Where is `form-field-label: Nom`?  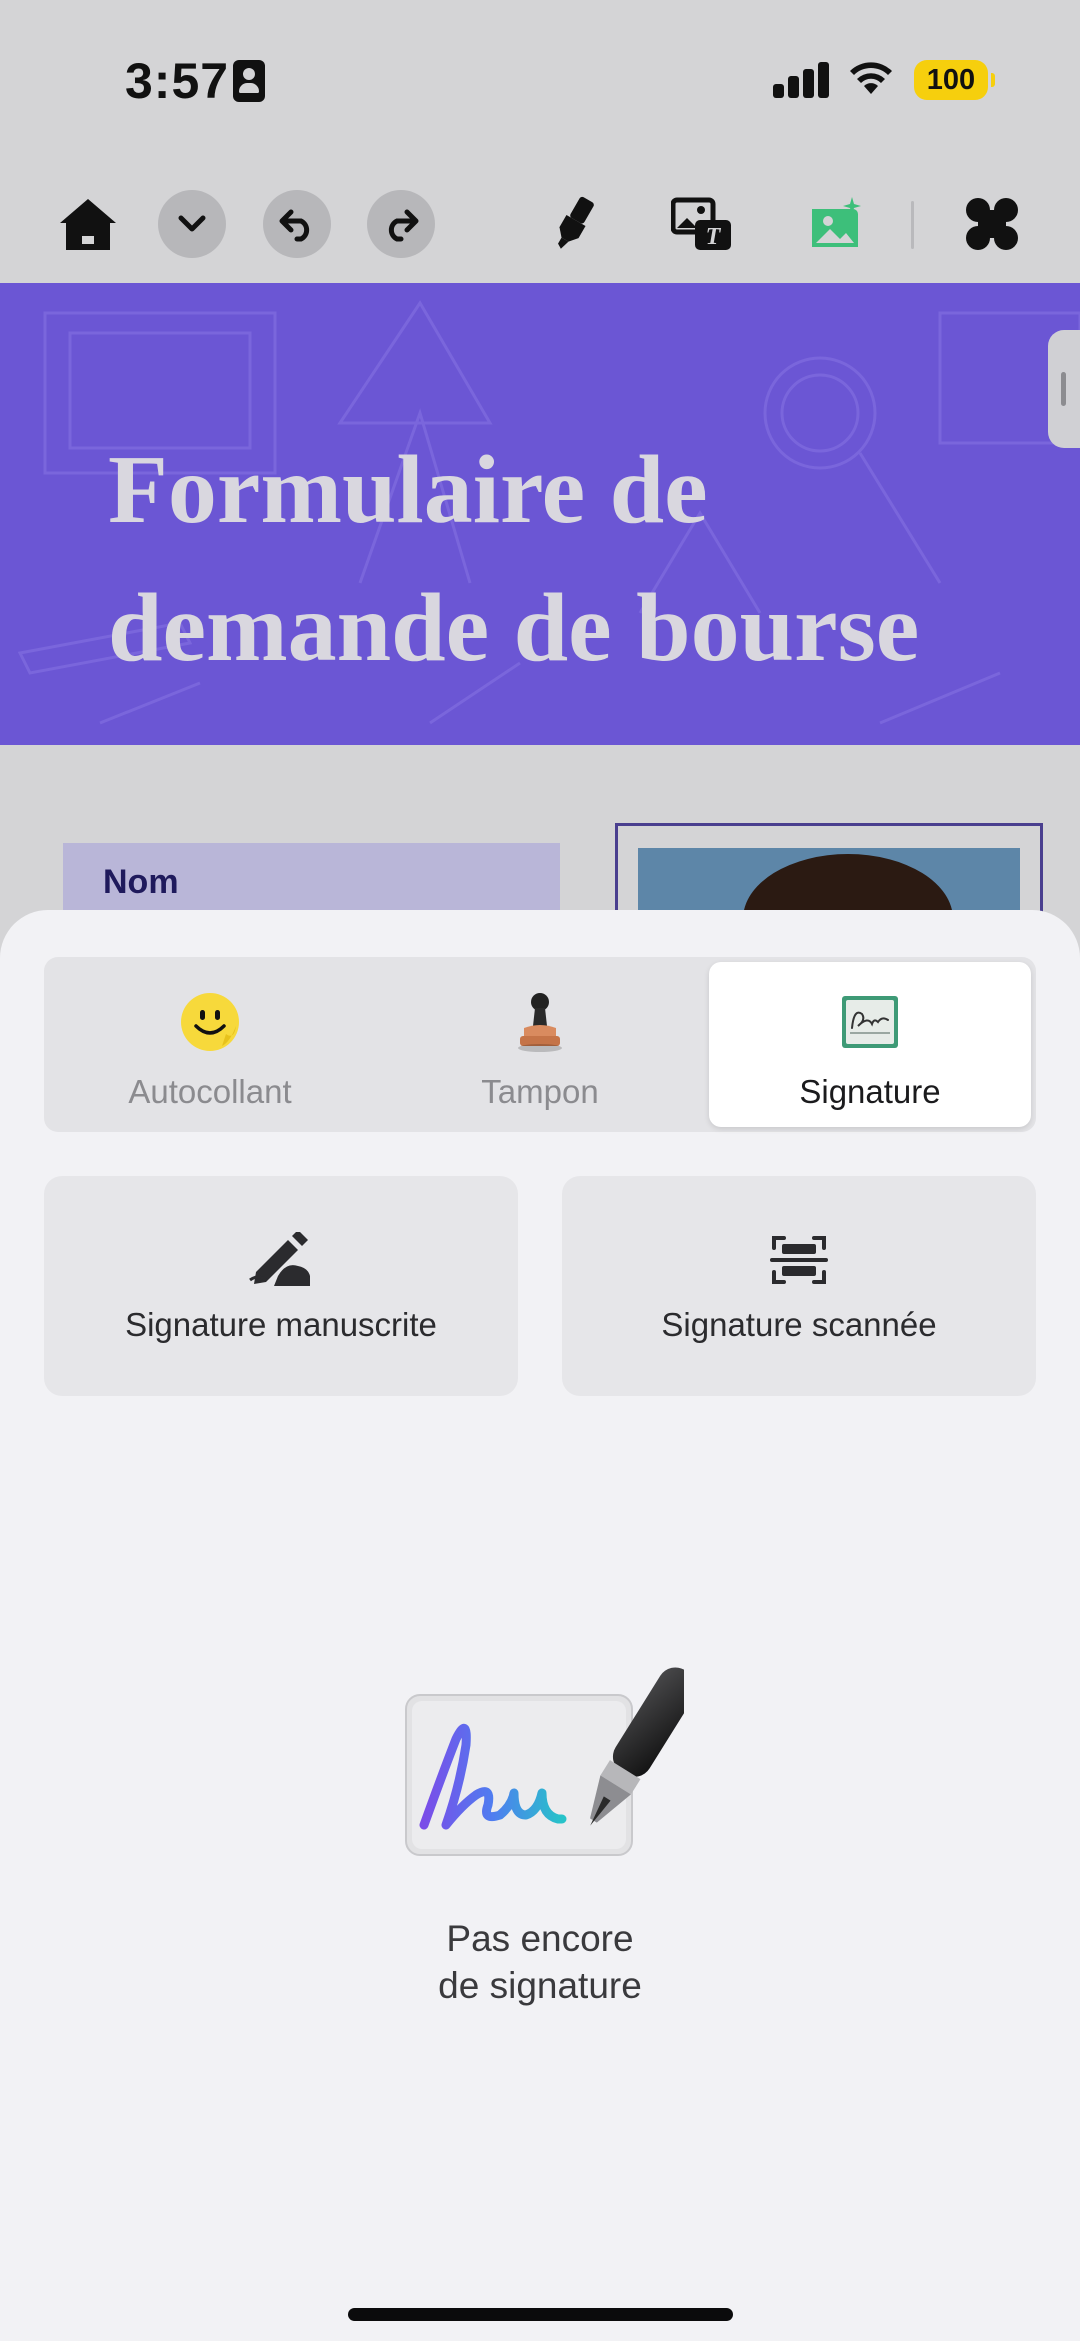 form-field-label: Nom is located at coordinates (141, 882).